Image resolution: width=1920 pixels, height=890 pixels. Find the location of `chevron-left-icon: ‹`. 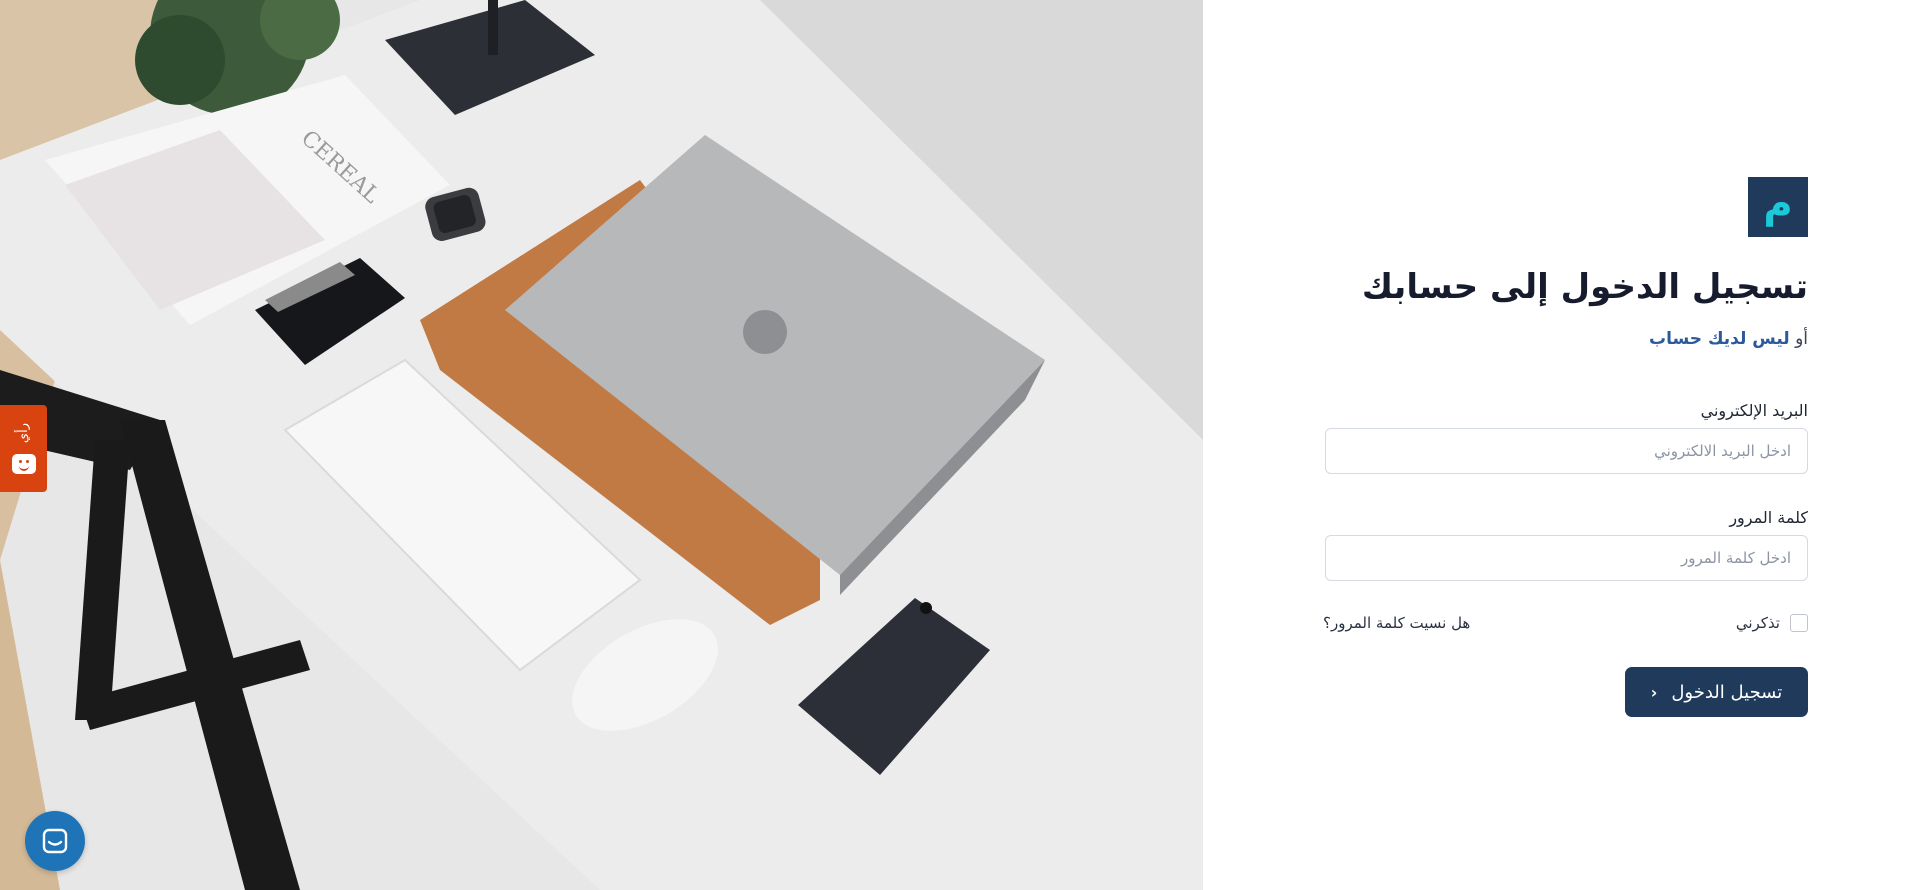

chevron-left-icon: ‹ is located at coordinates (1654, 692).